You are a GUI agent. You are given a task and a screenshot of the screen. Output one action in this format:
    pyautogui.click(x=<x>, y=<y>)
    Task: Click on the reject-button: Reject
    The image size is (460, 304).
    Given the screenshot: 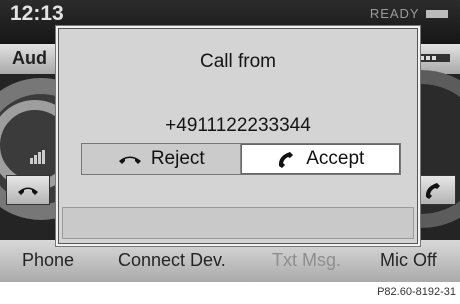 What is the action you would take?
    pyautogui.click(x=161, y=159)
    